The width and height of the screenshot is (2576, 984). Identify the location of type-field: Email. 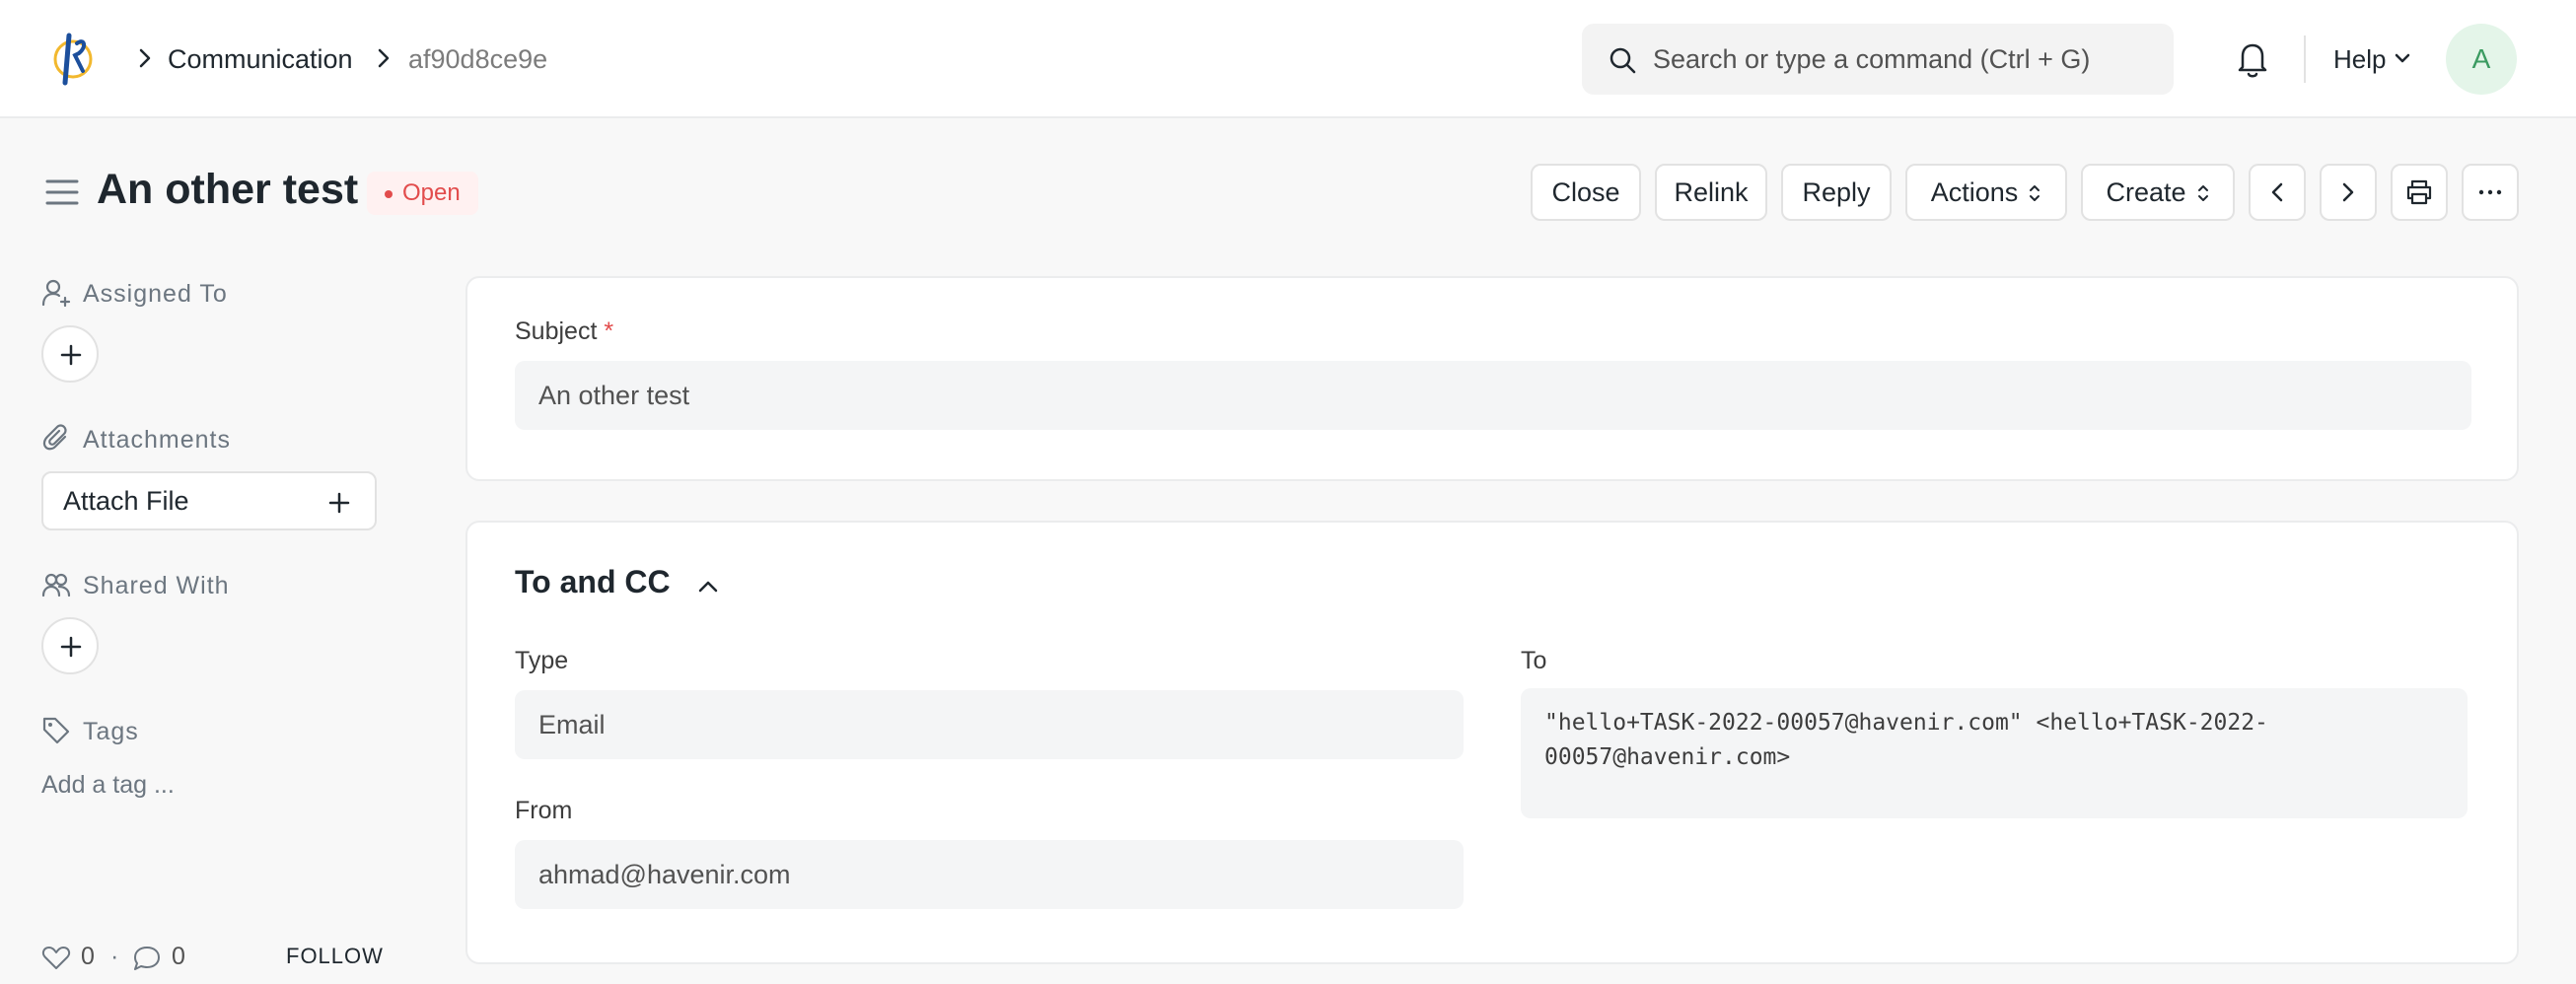
(989, 724).